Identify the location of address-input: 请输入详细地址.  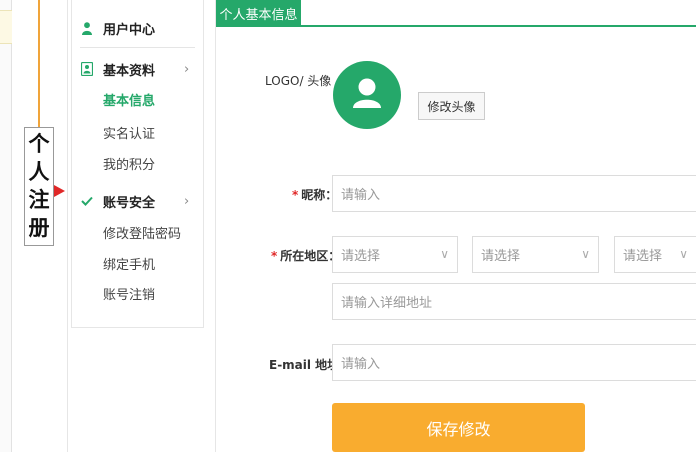
(514, 301).